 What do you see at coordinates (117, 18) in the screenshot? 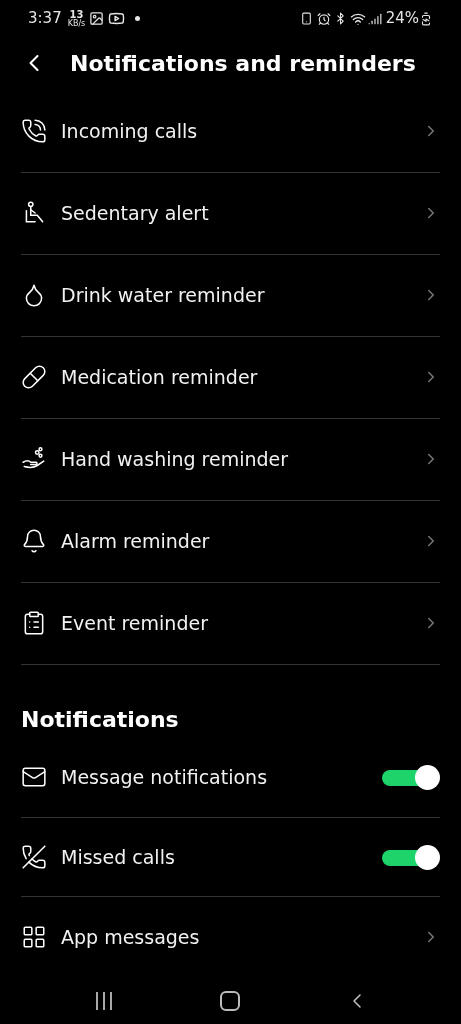
I see `video-play-icon` at bounding box center [117, 18].